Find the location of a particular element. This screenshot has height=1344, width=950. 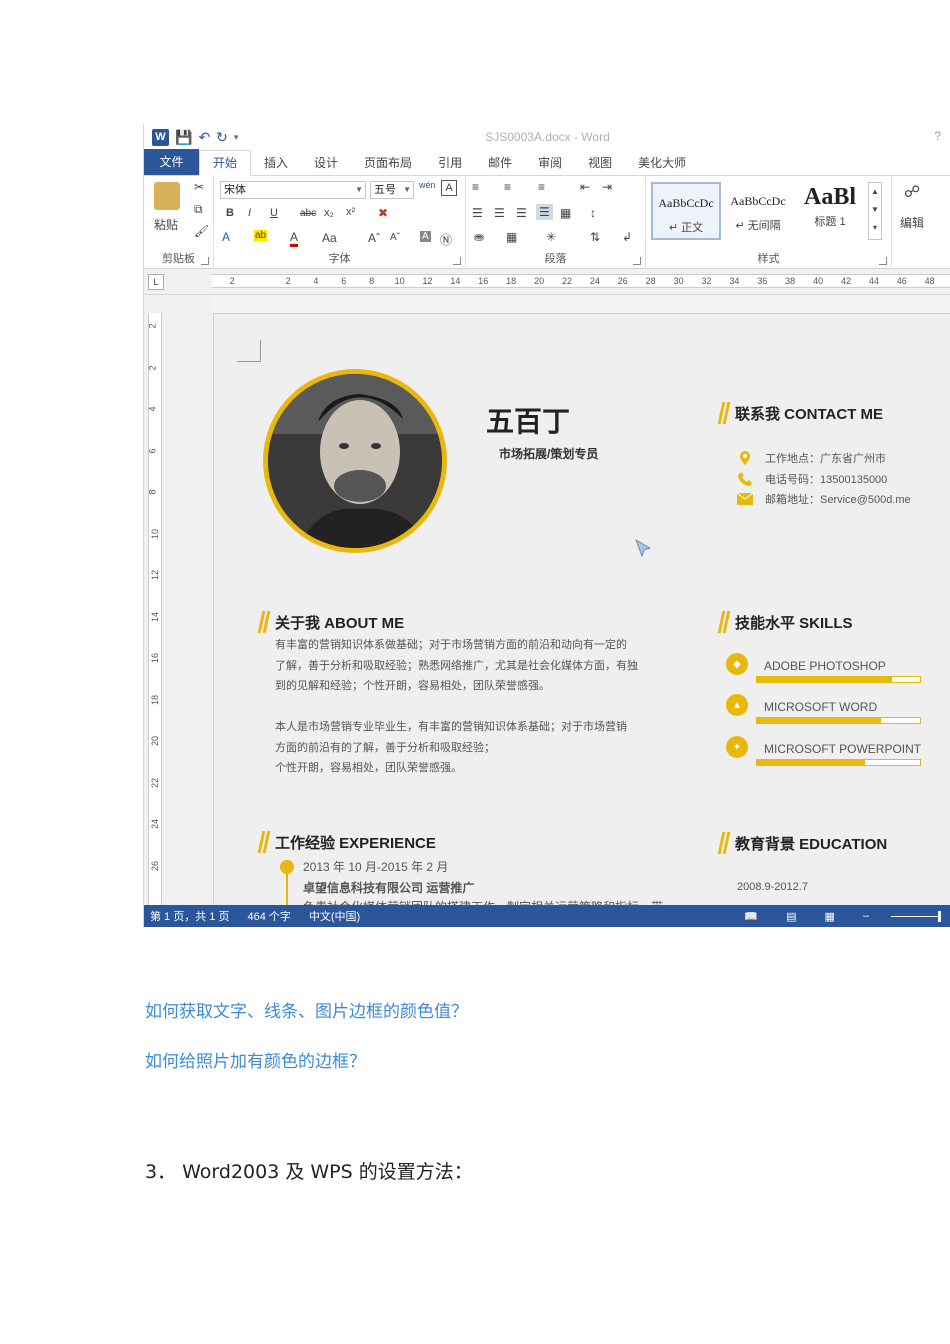

justify-icon: ☰ is located at coordinates (544, 212).